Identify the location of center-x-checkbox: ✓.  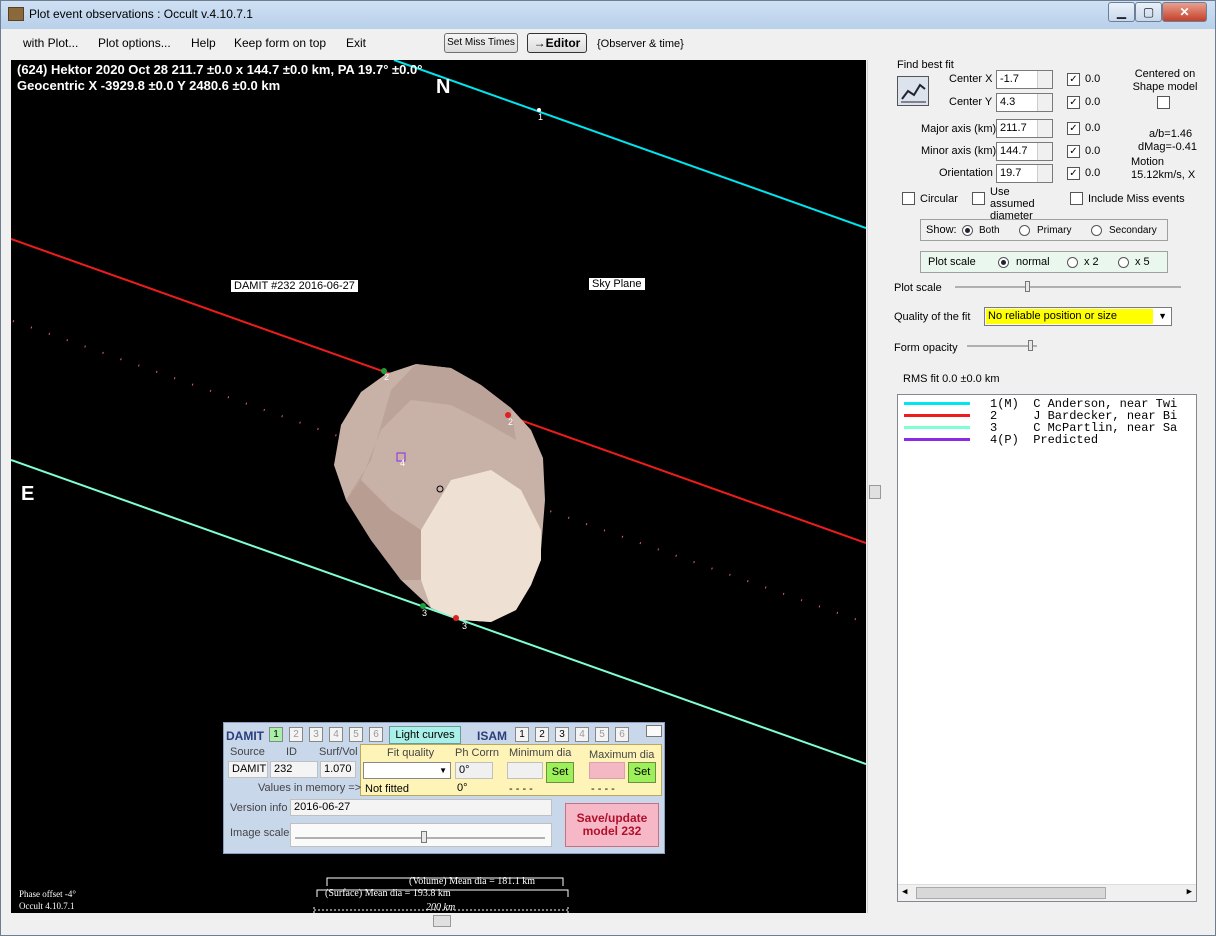
(1073, 79).